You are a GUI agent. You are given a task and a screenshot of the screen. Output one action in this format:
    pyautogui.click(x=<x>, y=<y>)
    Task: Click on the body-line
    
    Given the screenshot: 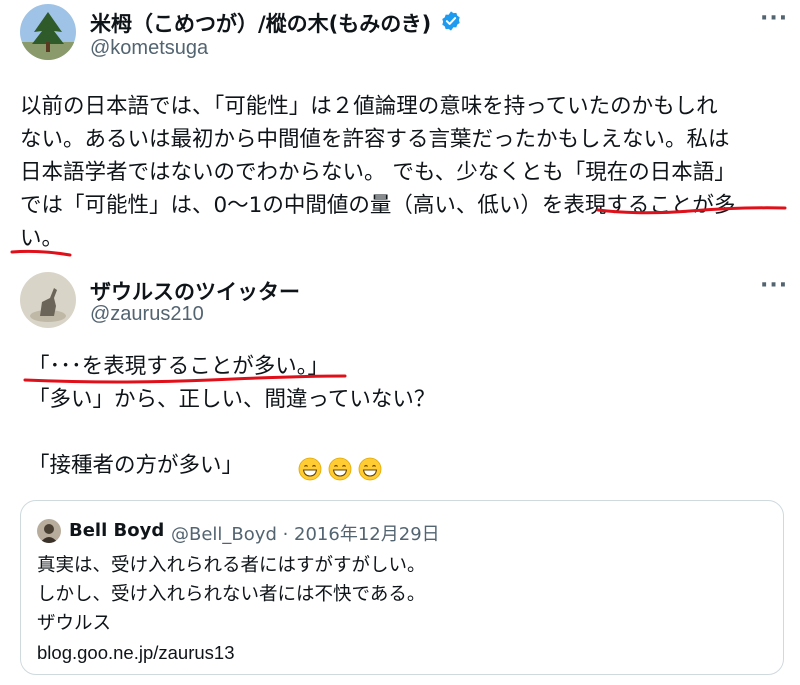 What is the action you would take?
    pyautogui.click(x=231, y=432)
    